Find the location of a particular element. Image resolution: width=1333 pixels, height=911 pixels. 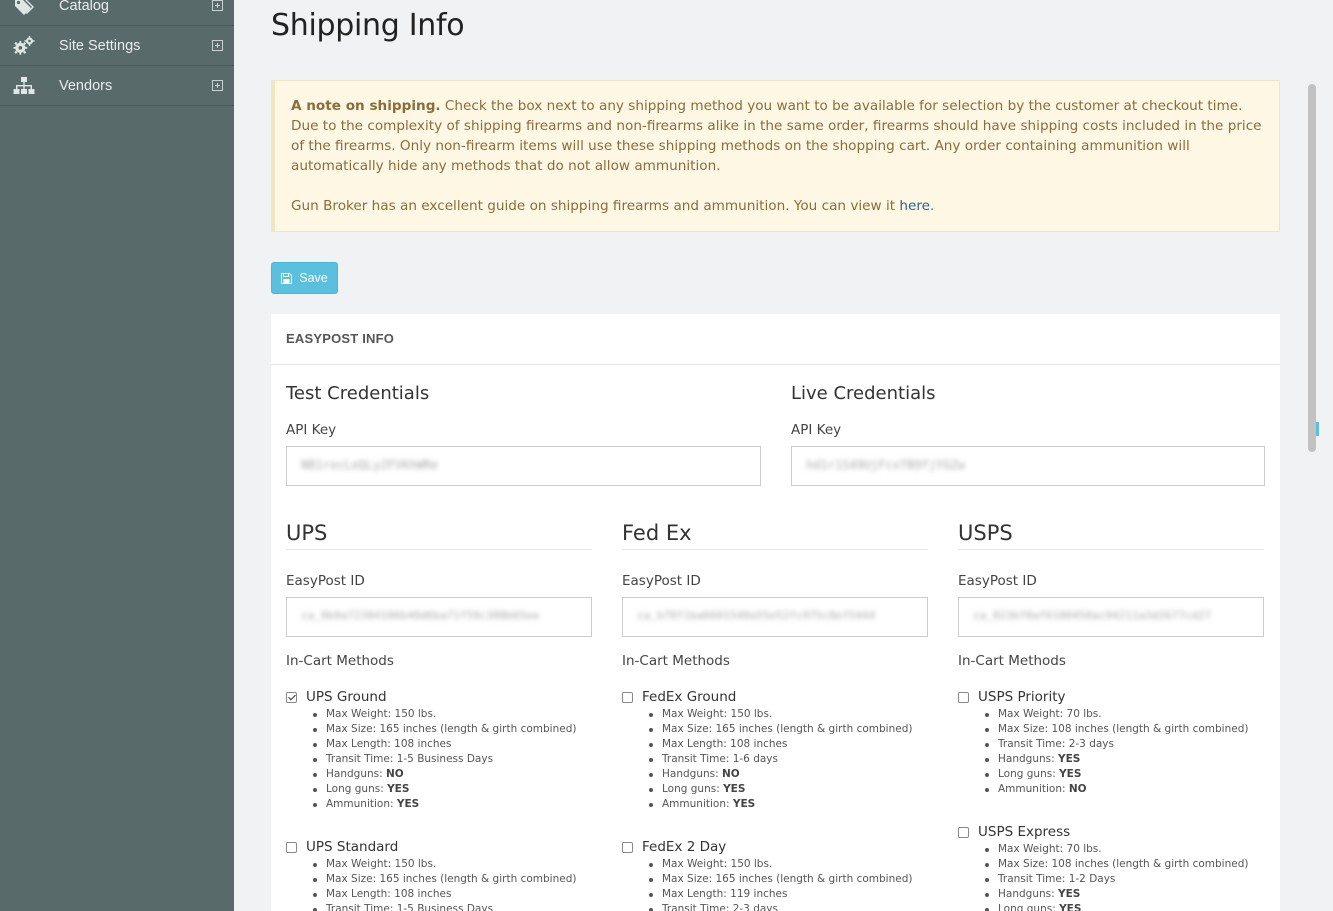

easypost-id-input: ca_b70f1ba6601540a55e52fc975c8ef5444 is located at coordinates (775, 617).